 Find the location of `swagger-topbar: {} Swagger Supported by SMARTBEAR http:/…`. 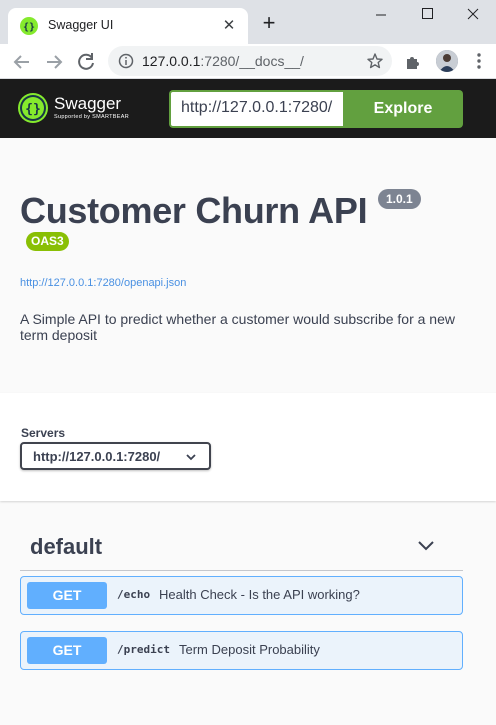

swagger-topbar: {} Swagger Supported by SMARTBEAR http:/… is located at coordinates (248, 108).